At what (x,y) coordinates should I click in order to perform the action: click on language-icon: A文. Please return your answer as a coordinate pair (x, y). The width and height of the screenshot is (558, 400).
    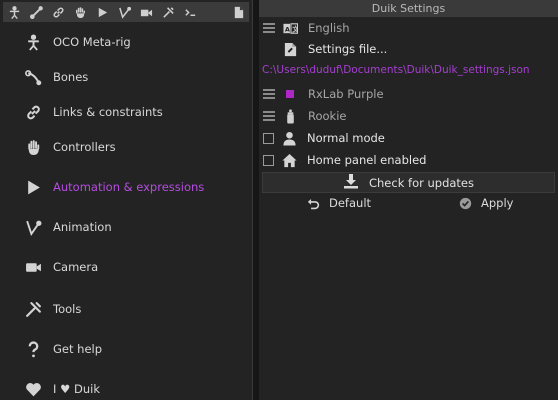
    Looking at the image, I should click on (290, 28).